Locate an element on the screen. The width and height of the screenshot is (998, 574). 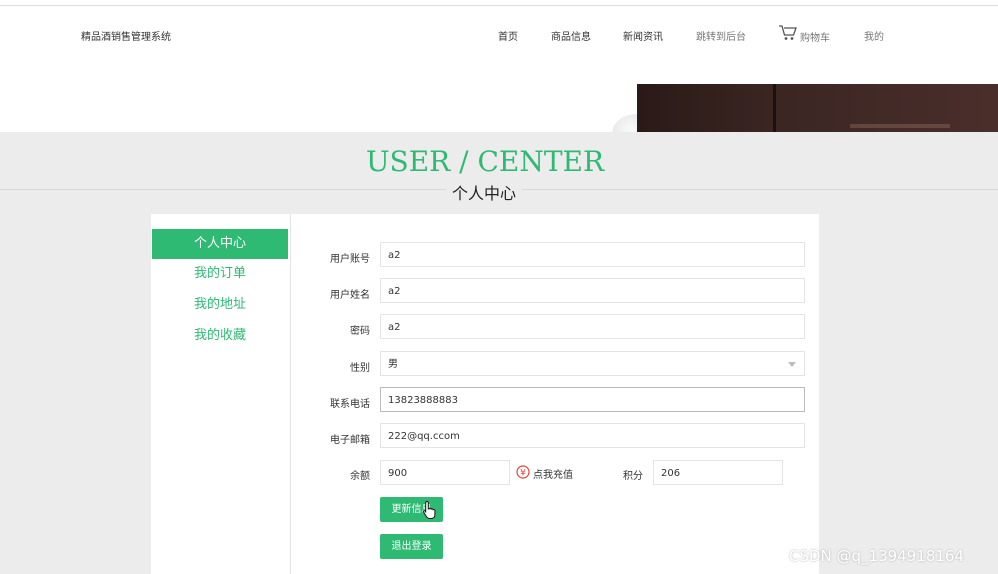
yen-icon: ¥ is located at coordinates (523, 473).